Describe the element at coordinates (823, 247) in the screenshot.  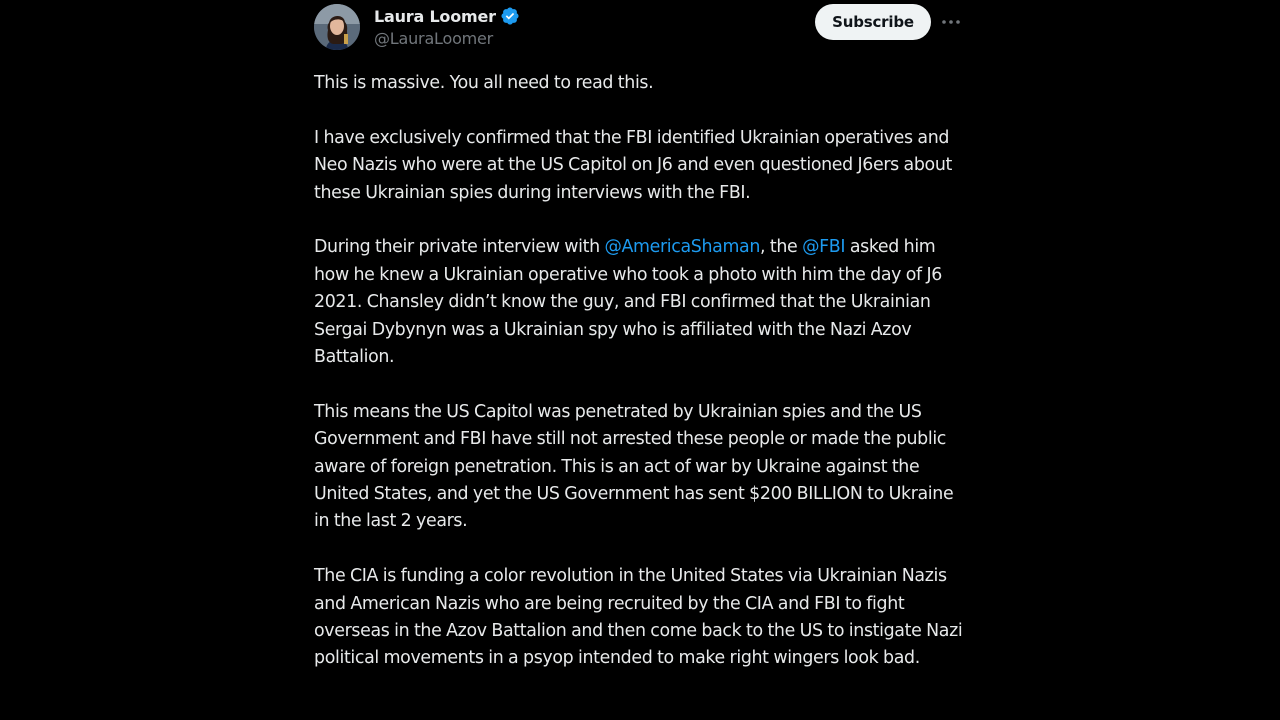
I see `mention-link-fbi: @FBI` at that location.